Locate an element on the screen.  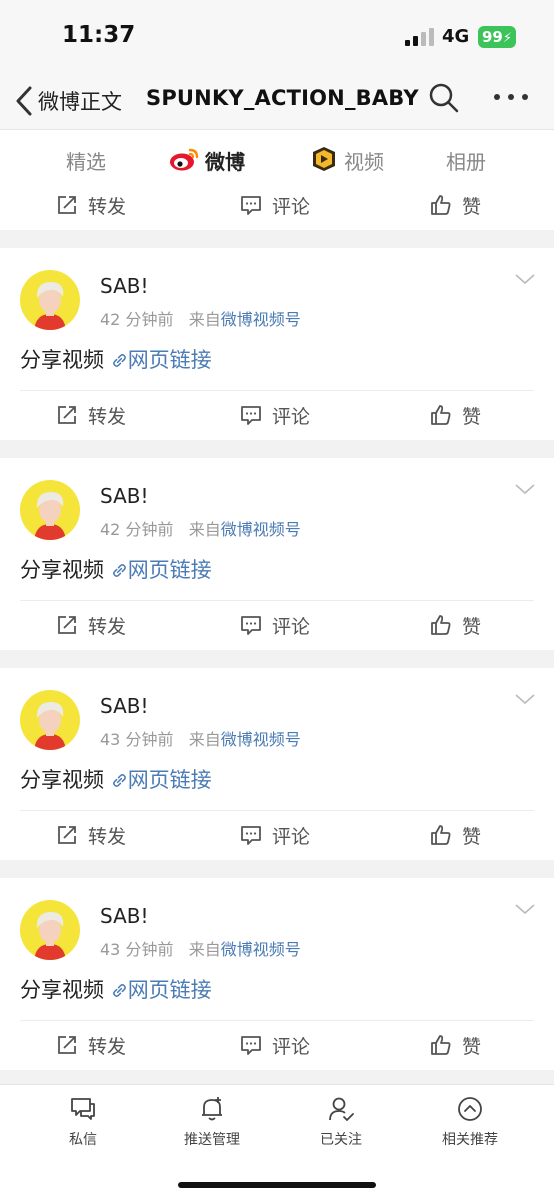
battery-icon: 99⚡ is located at coordinates (497, 37).